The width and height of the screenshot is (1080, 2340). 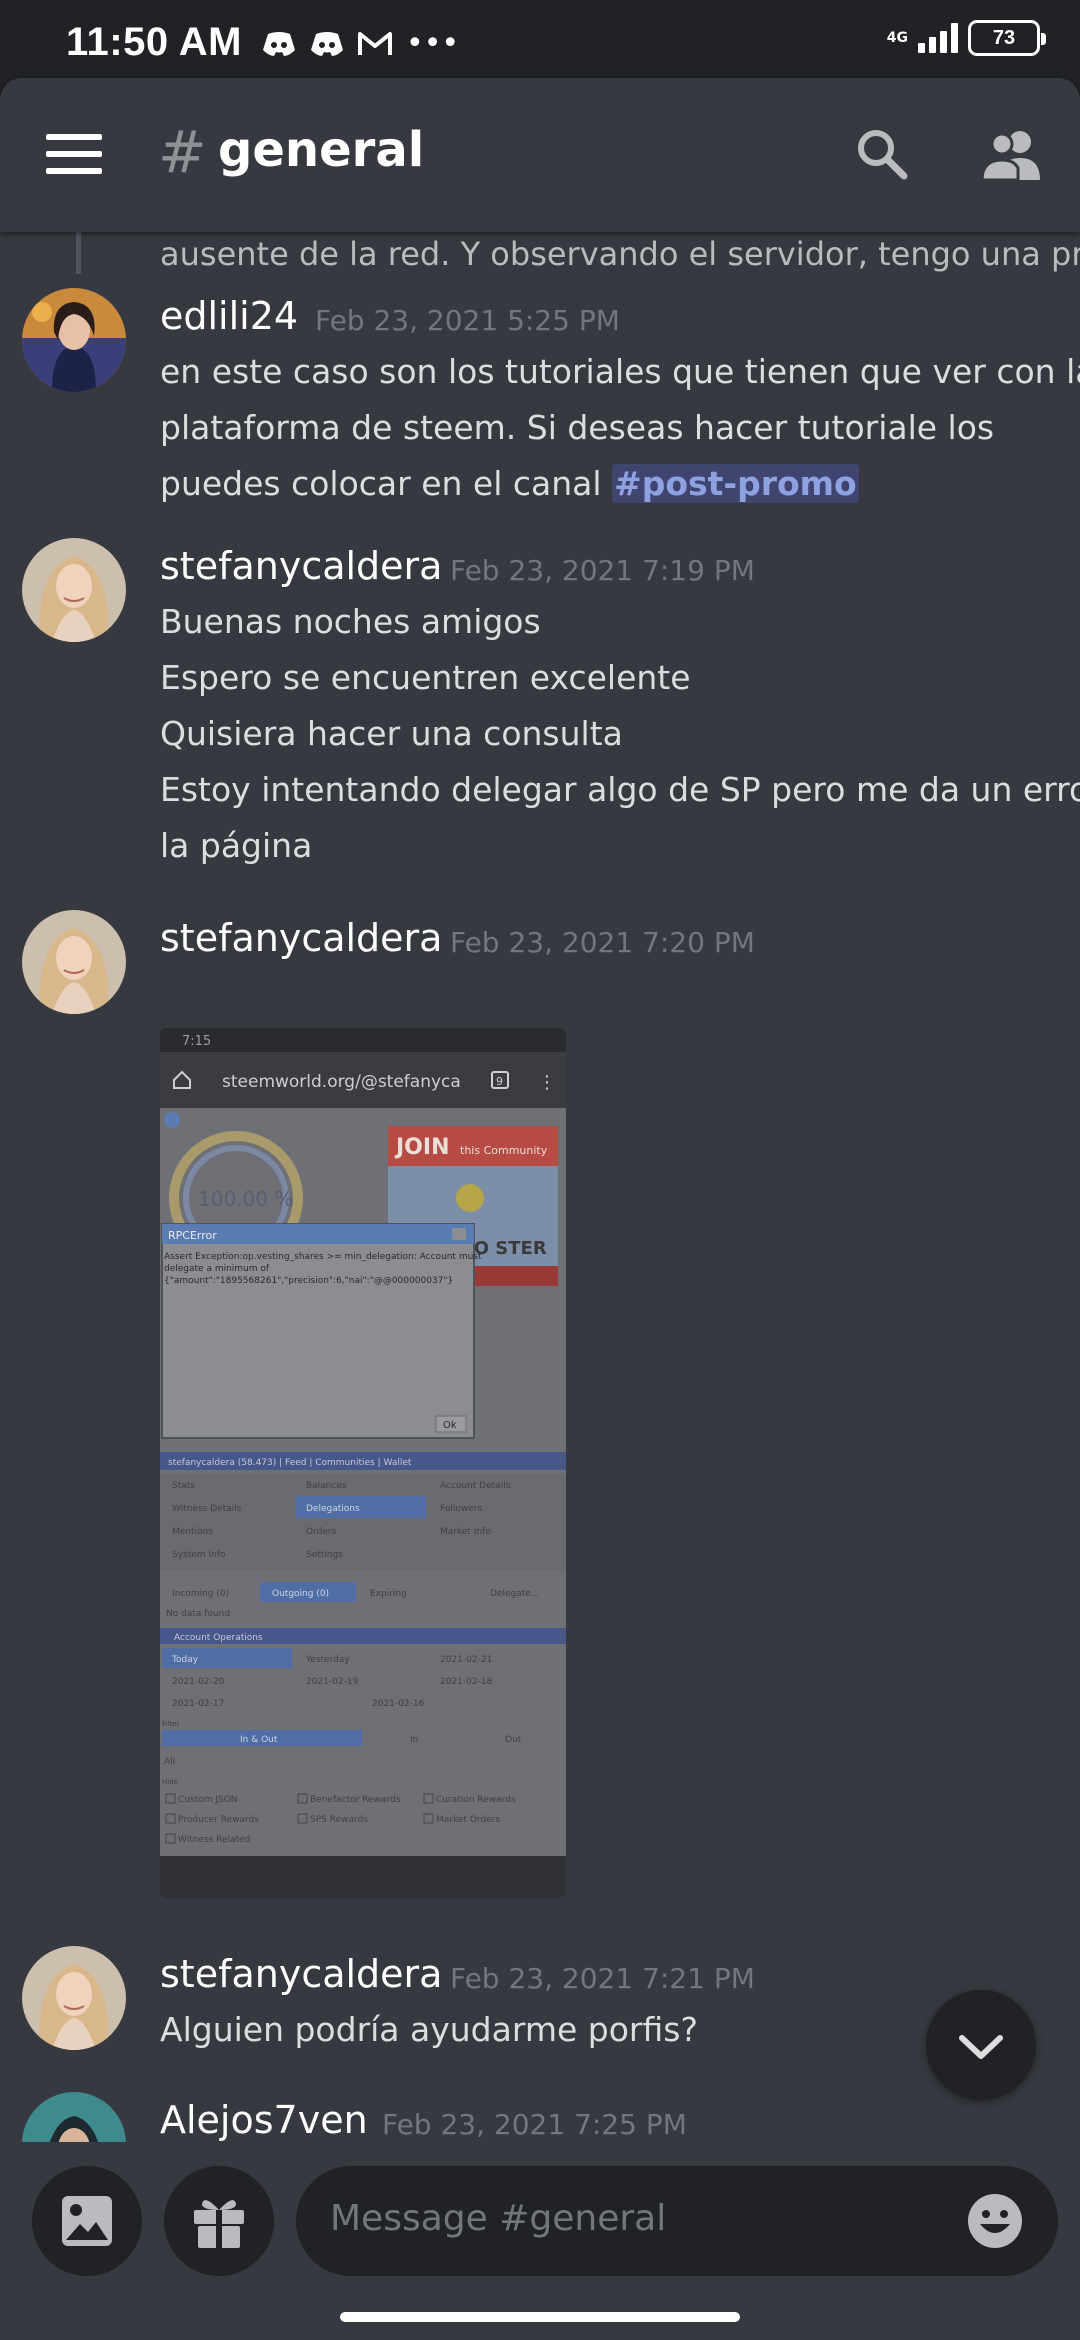 What do you see at coordinates (327, 1660) in the screenshot?
I see `attachment-date: Yesterday` at bounding box center [327, 1660].